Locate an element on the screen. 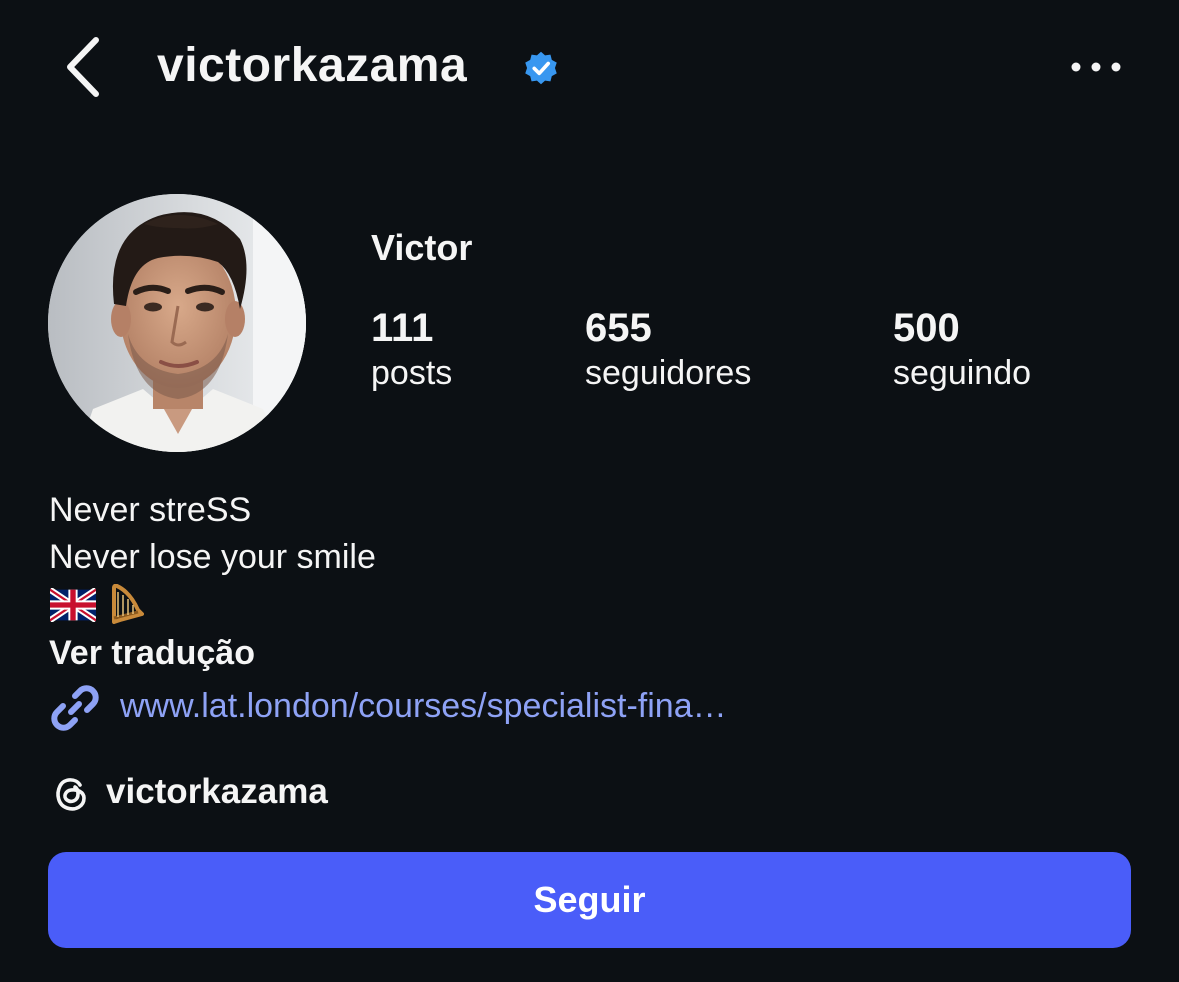 The height and width of the screenshot is (982, 1179). stat-following: 500 seguindo is located at coordinates (962, 349).